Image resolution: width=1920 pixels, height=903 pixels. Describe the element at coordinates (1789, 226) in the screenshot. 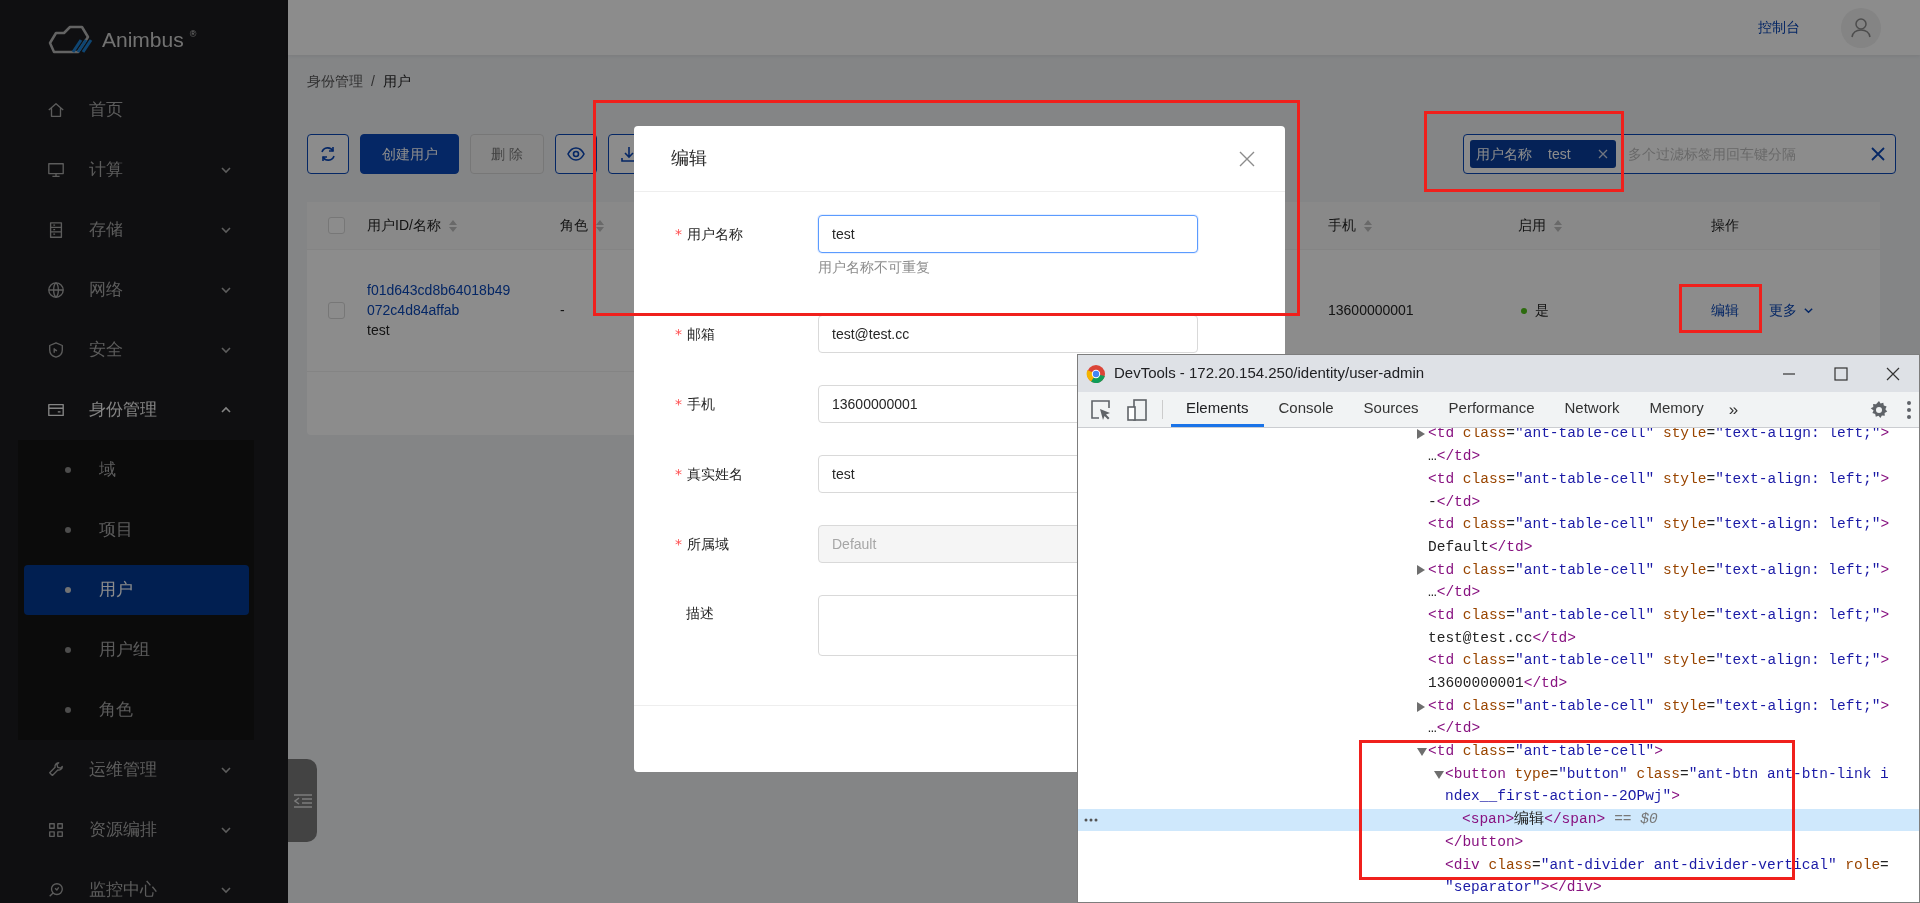

I see `column-header: 操作` at that location.